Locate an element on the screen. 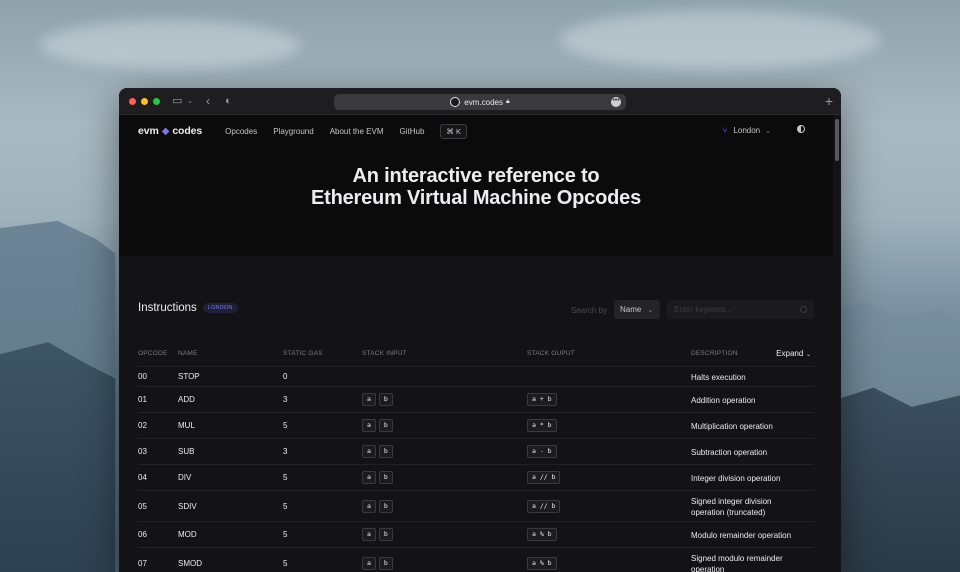  description-cell: Subtraction operation is located at coordinates (729, 452).